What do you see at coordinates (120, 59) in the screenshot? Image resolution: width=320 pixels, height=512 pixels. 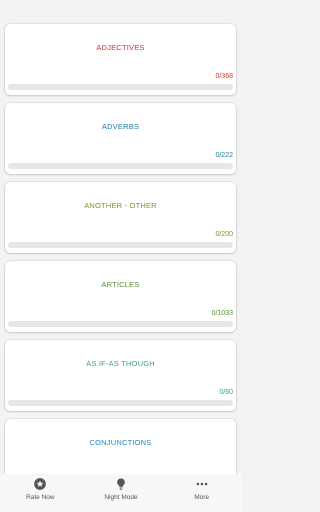 I see `category-card-adjectives: ADJECTIVES 0/368` at bounding box center [120, 59].